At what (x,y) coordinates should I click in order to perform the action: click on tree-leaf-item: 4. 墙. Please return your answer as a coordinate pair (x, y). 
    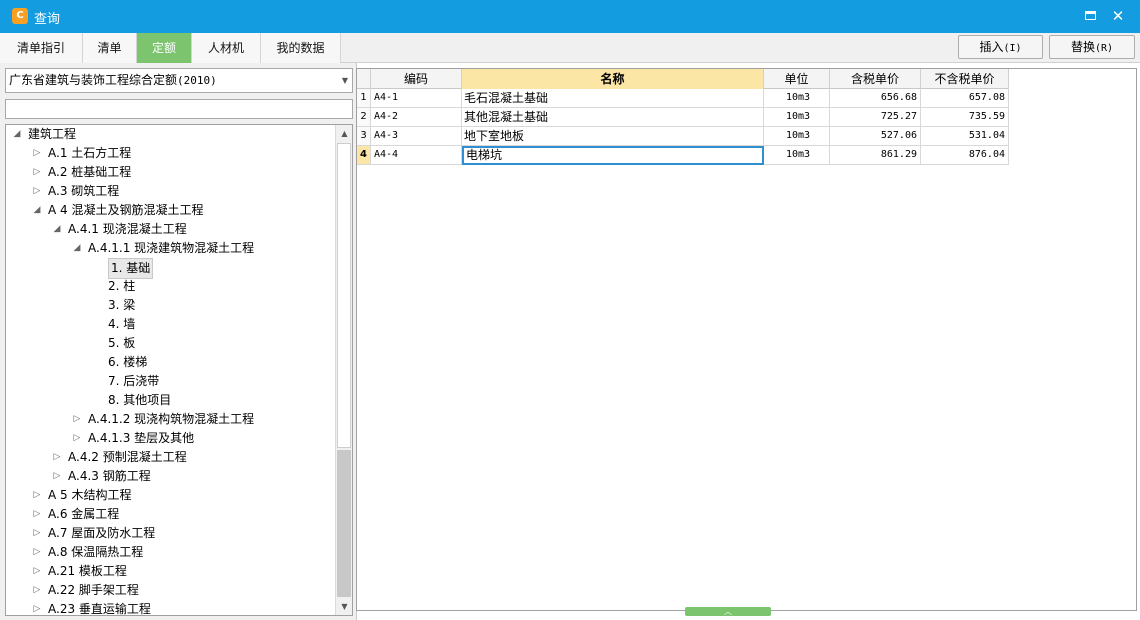
    Looking at the image, I should click on (171, 324).